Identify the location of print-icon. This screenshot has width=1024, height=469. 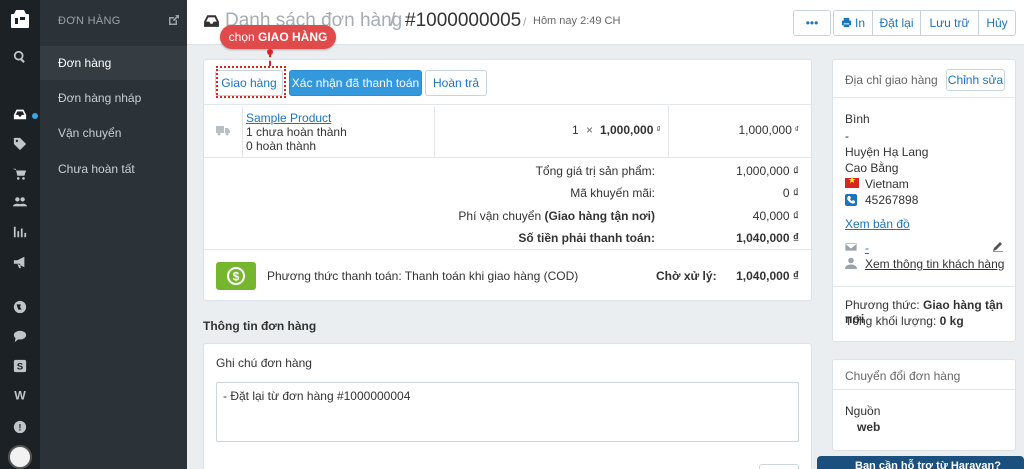
(846, 22).